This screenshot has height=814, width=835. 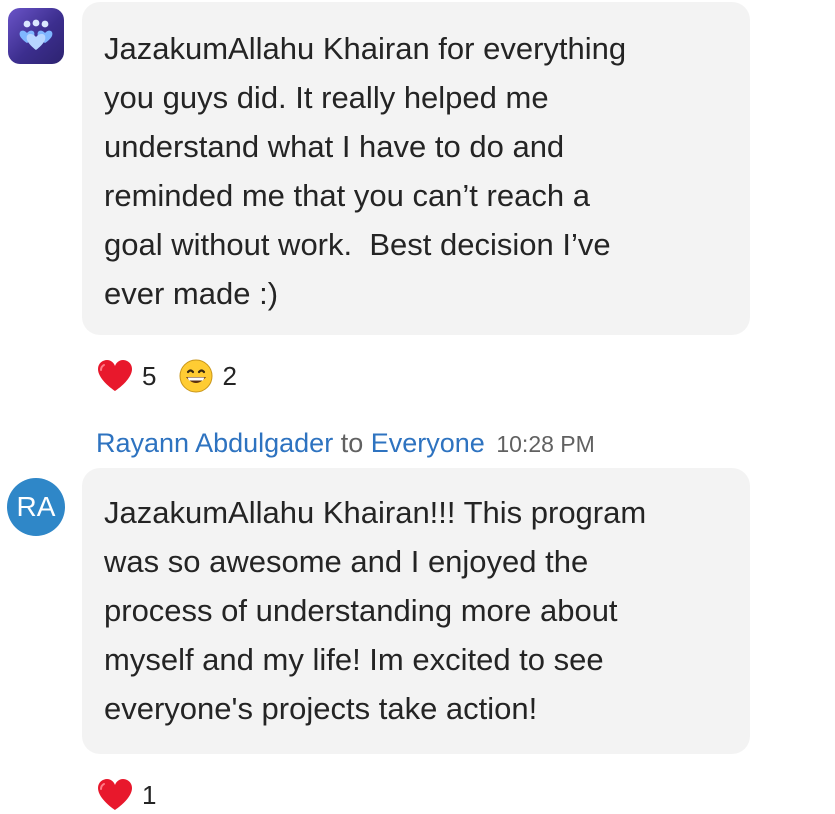 I want to click on message-line: you guys did. It really helped me, so click(x=326, y=97).